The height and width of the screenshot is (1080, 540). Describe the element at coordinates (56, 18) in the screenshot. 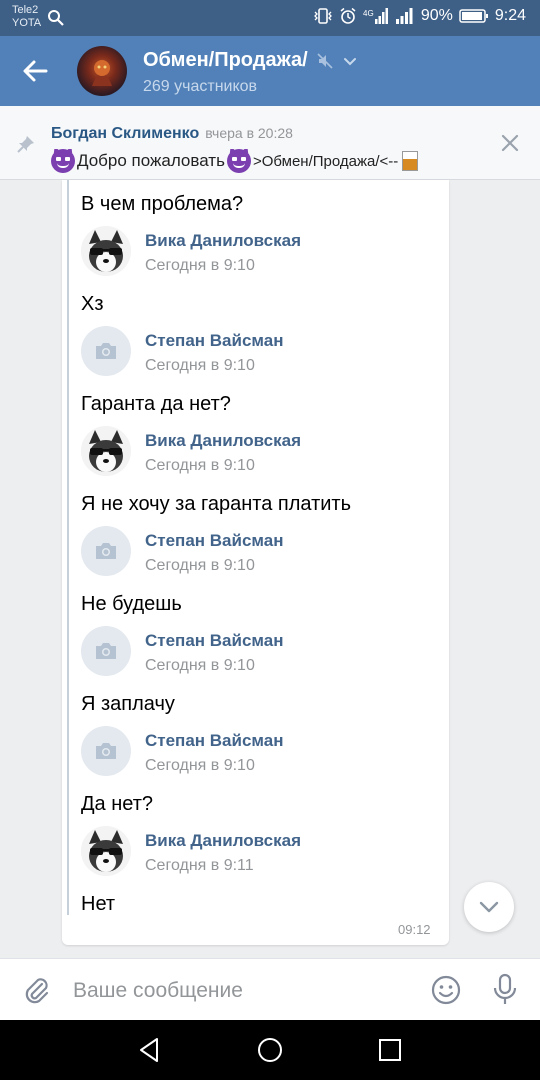

I see `search-icon` at that location.